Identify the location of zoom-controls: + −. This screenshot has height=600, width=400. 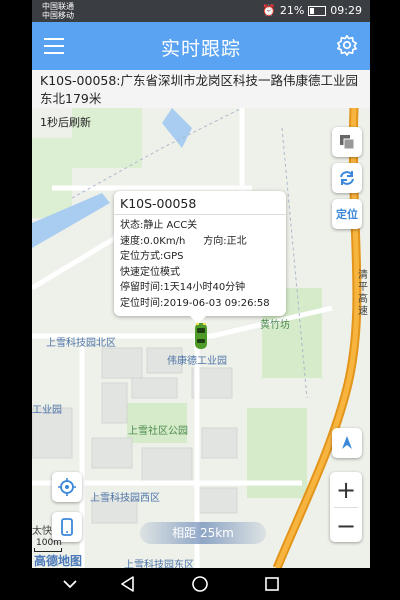
(346, 507).